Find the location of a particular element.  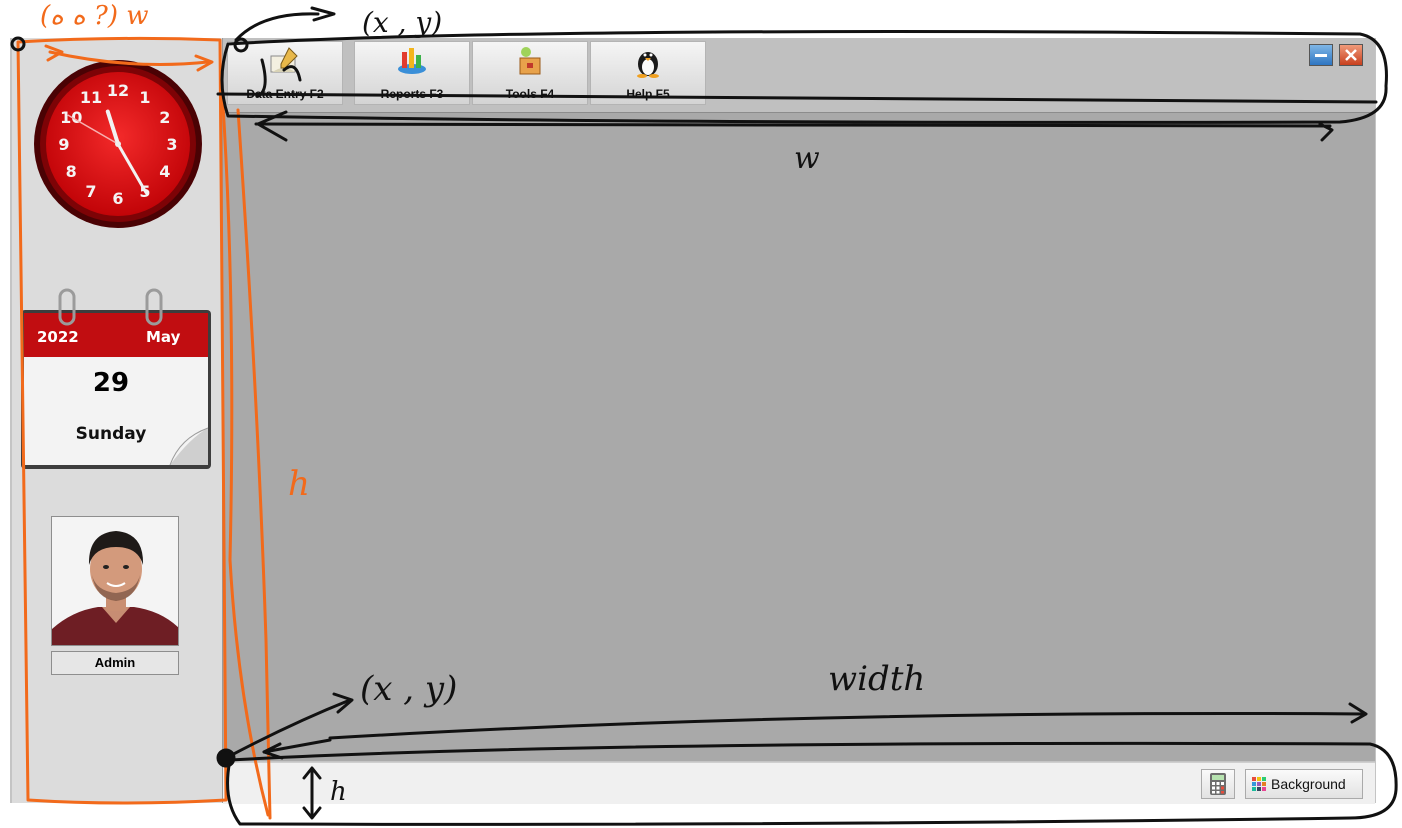

calendar-month: May is located at coordinates (163, 337).